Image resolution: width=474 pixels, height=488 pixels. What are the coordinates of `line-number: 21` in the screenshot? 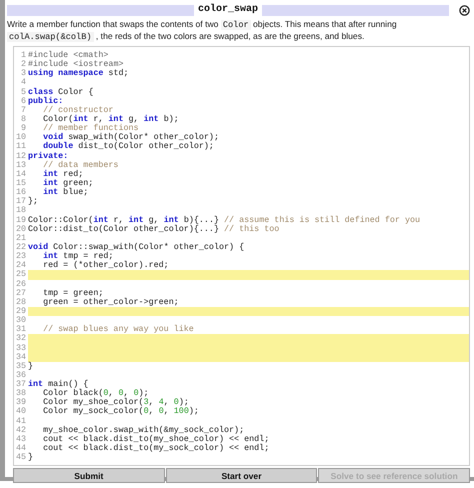 It's located at (20, 238).